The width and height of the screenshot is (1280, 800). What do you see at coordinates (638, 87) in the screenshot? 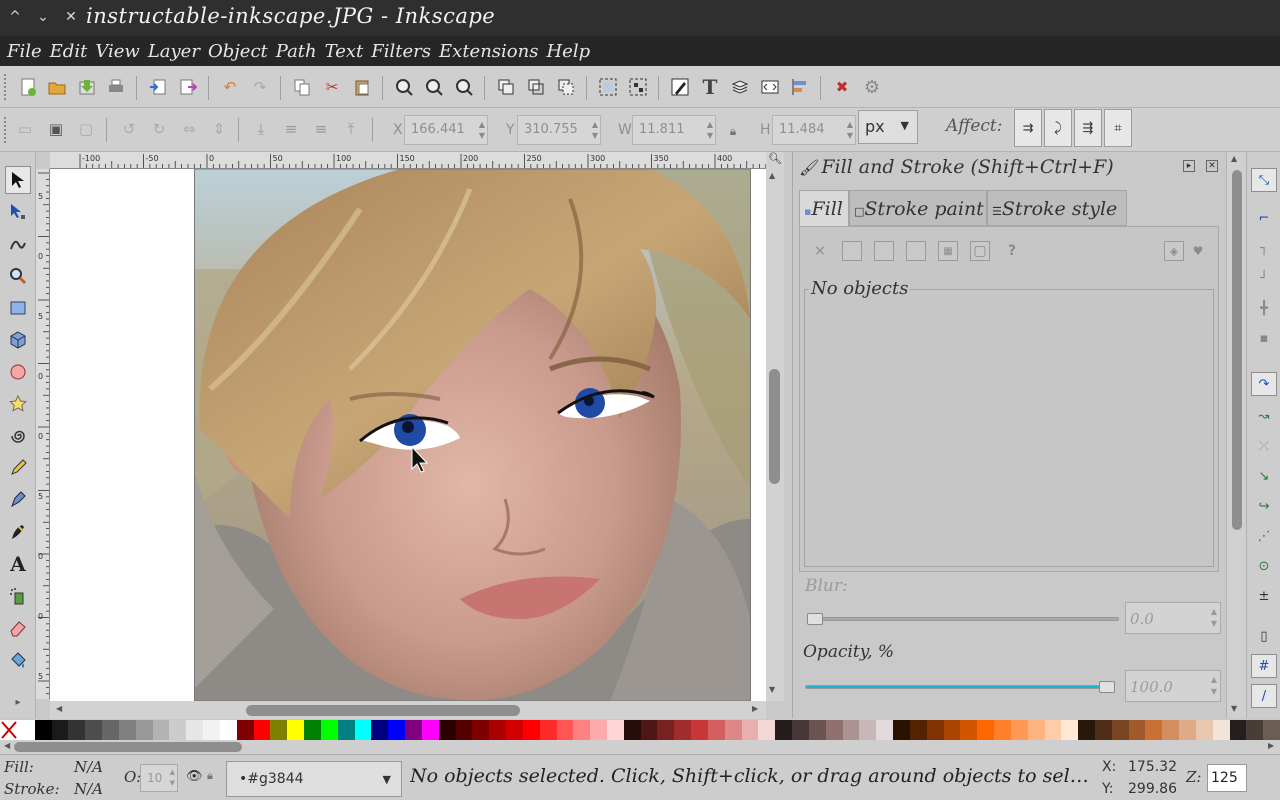
I see `ungroup-icon` at bounding box center [638, 87].